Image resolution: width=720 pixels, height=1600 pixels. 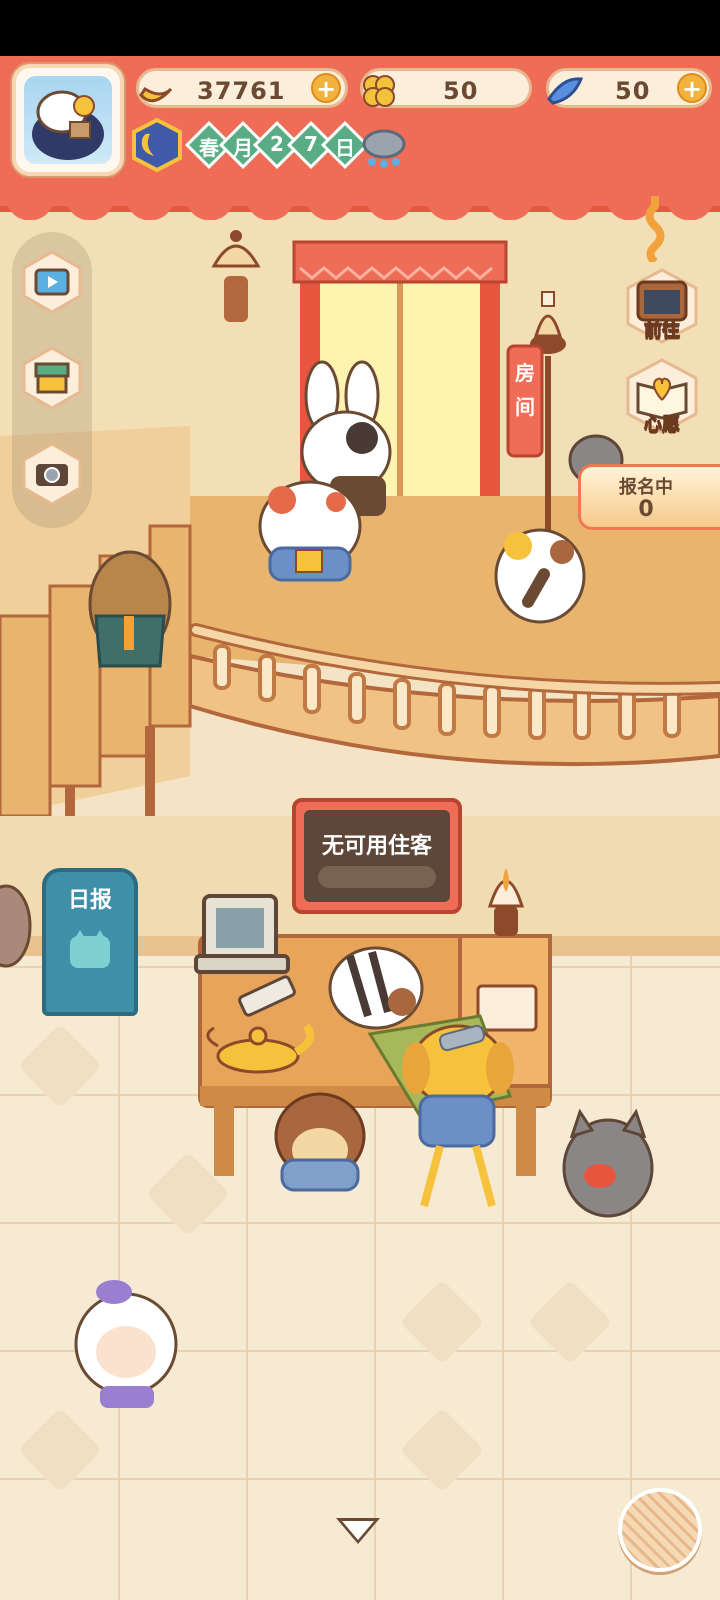 I want to click on side-menu, so click(x=52, y=380).